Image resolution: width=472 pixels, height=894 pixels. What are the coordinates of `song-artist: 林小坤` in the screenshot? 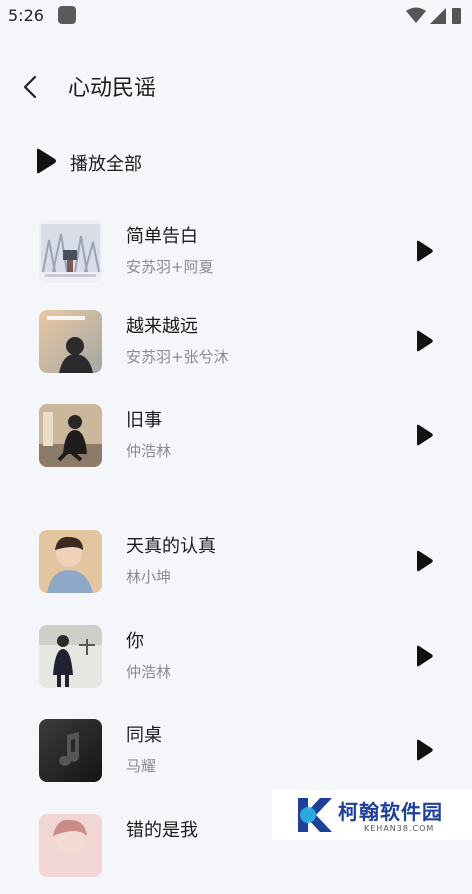 It's located at (149, 577).